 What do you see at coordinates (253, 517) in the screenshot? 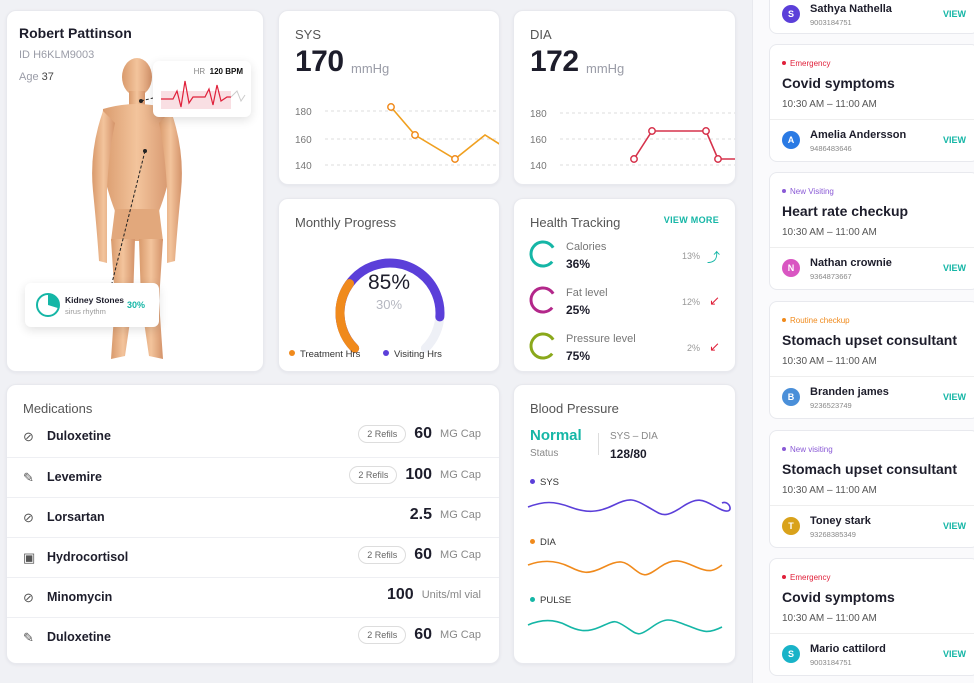
I see `medication-row: ⊘ Lorsartan 2.5 MG Cap` at bounding box center [253, 517].